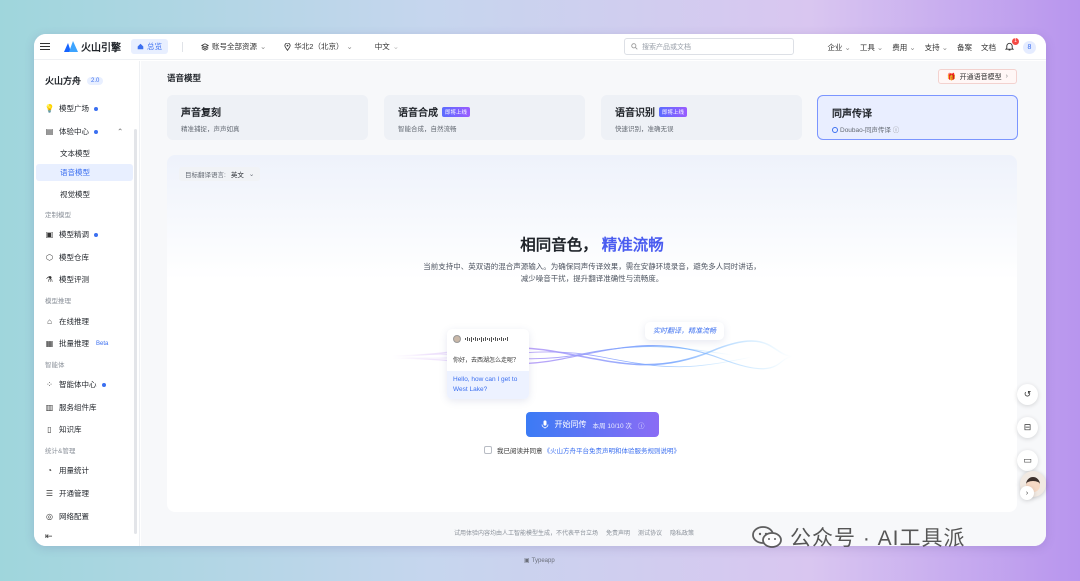 This screenshot has height=581, width=1080. What do you see at coordinates (767, 537) in the screenshot?
I see `wechat-icon` at bounding box center [767, 537].